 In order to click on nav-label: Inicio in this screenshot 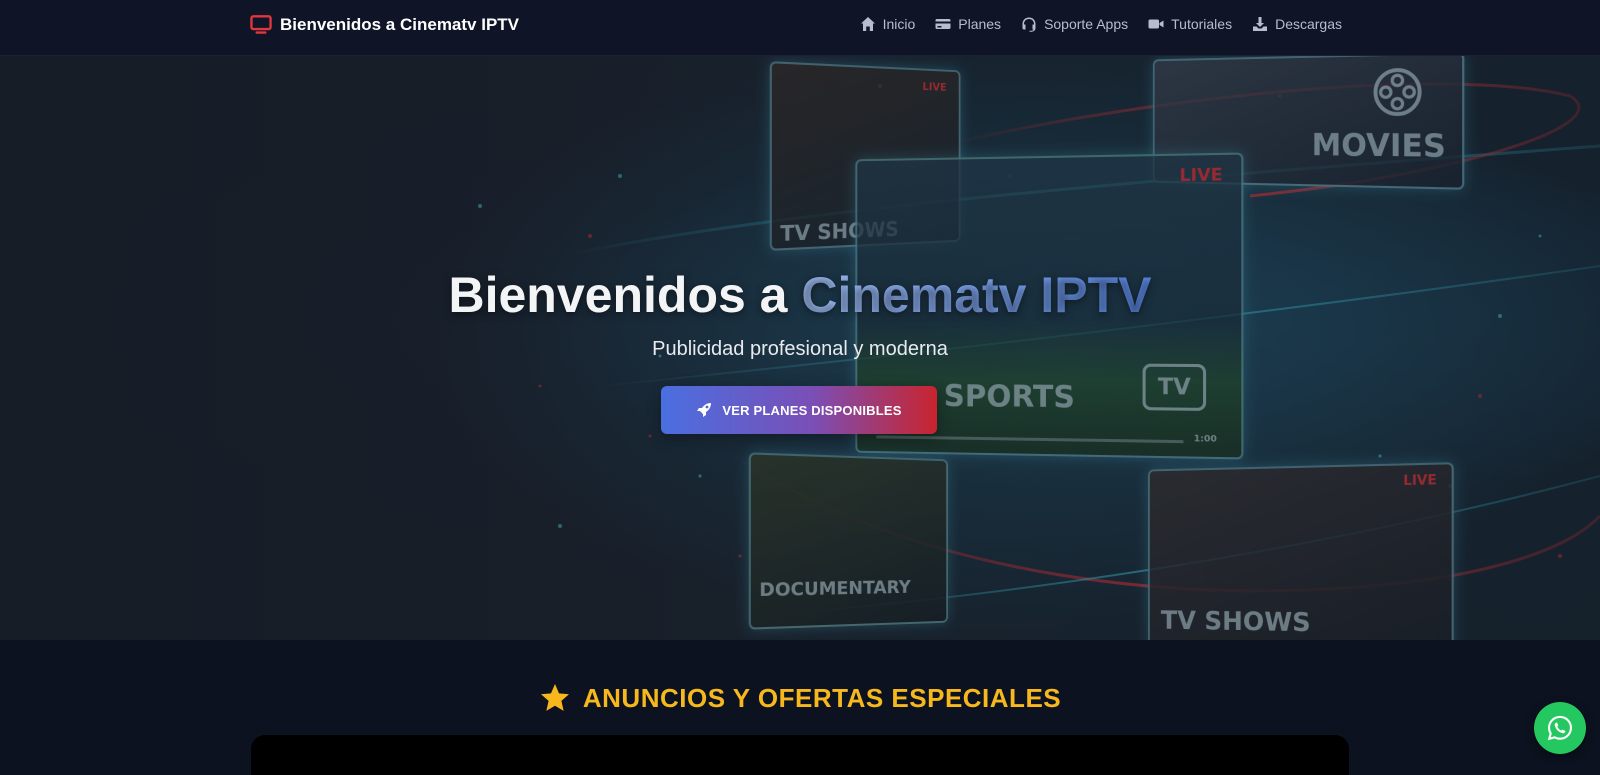, I will do `click(899, 24)`.